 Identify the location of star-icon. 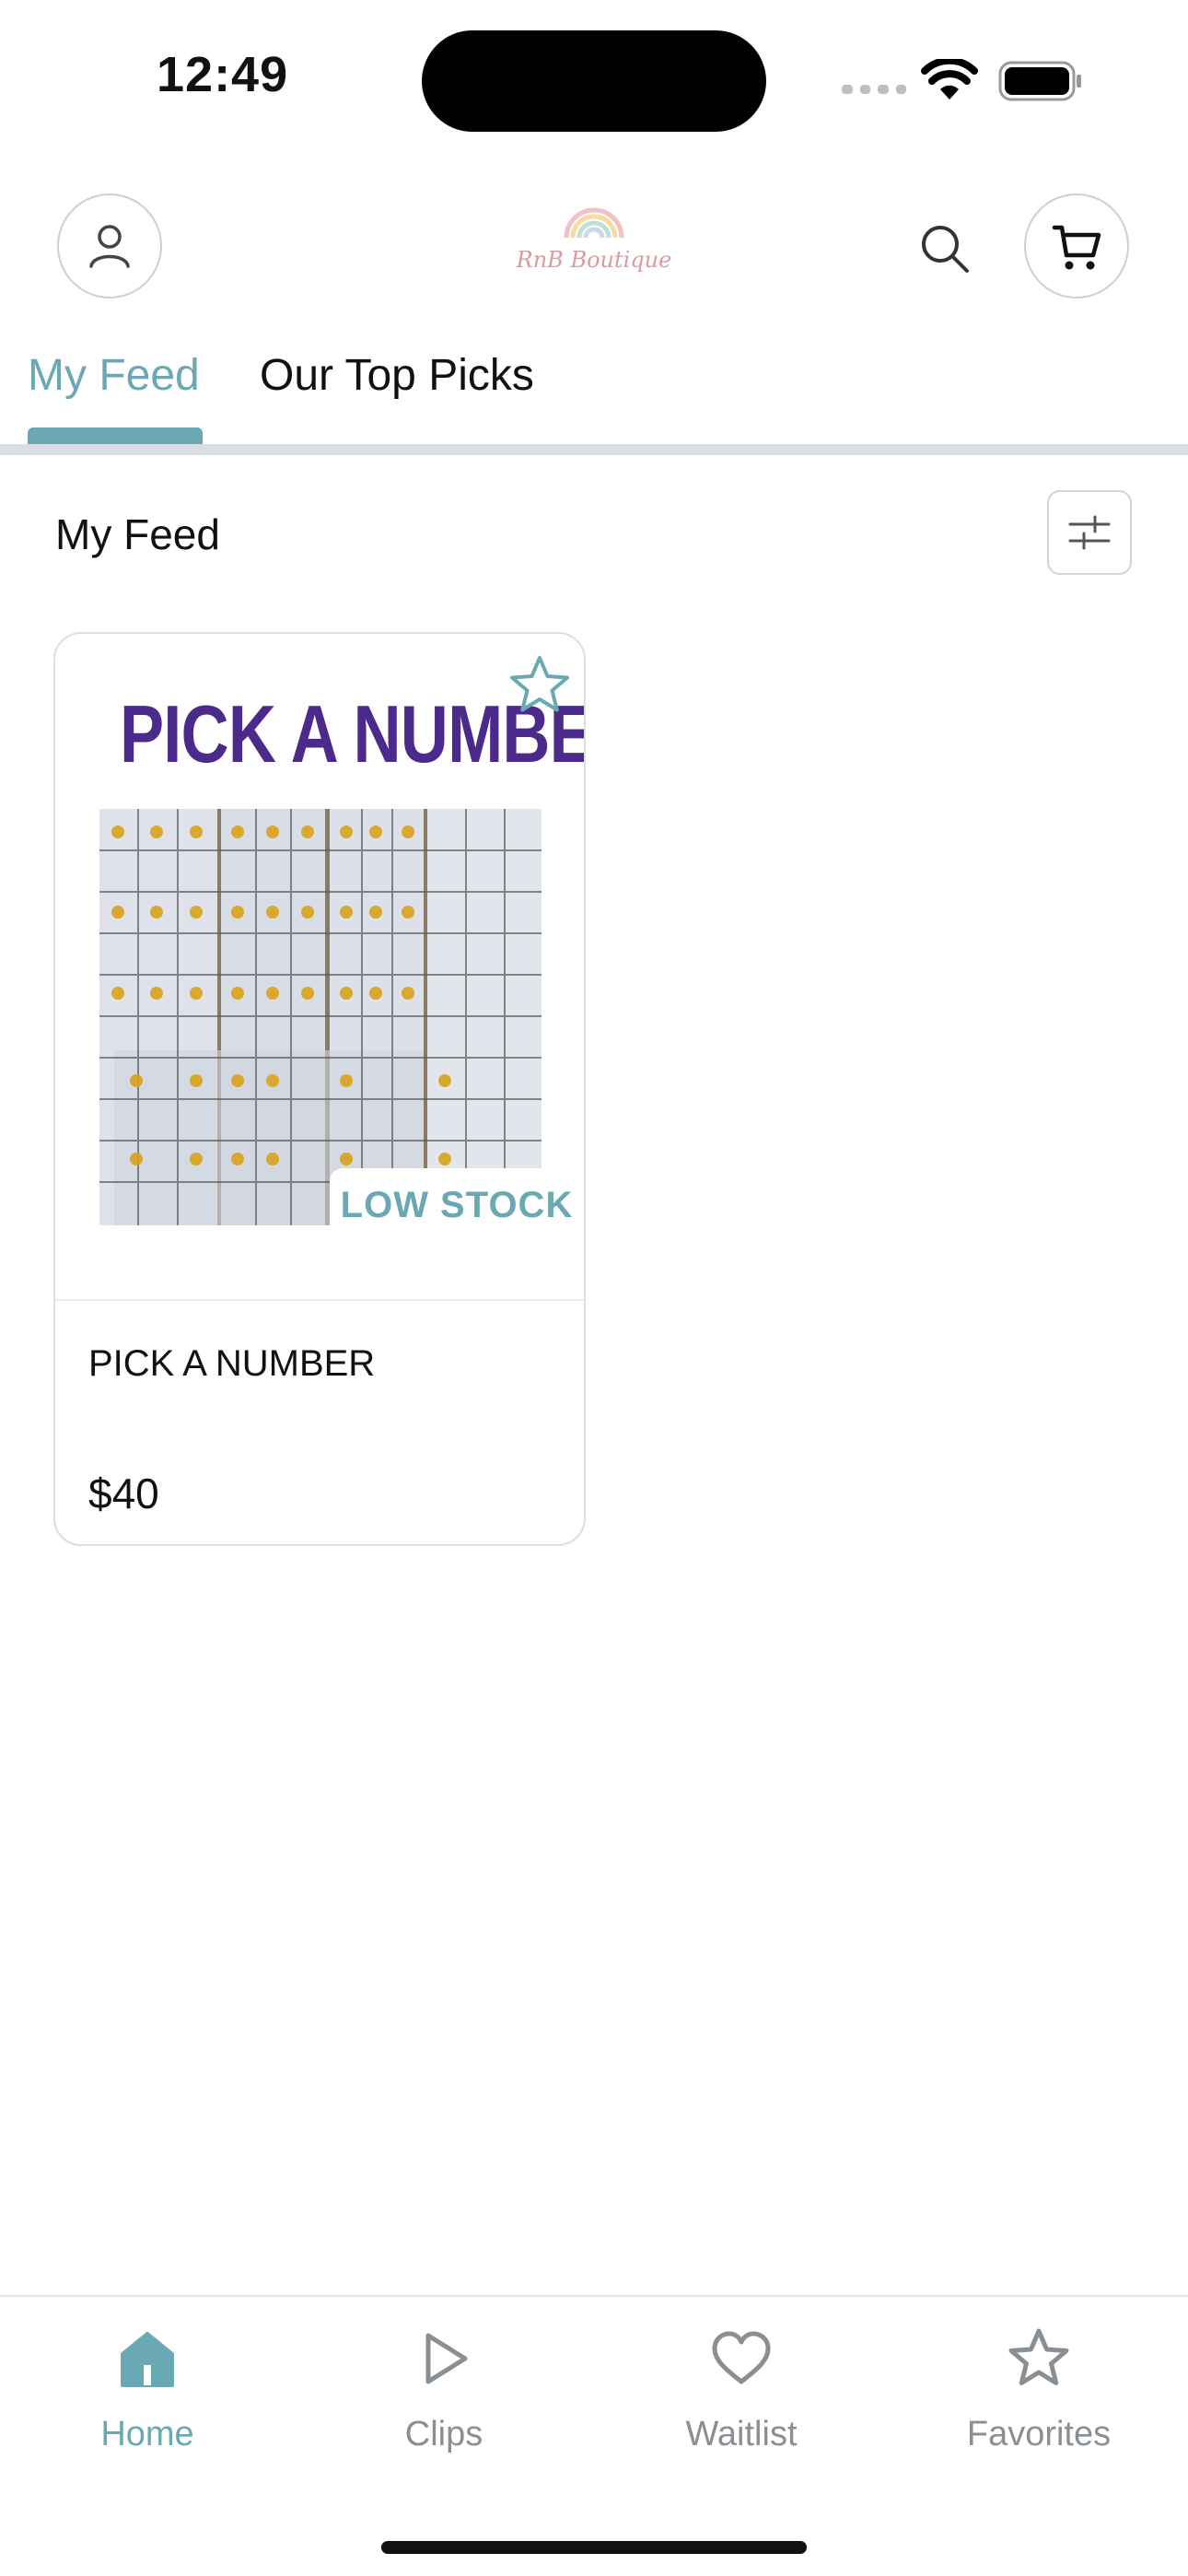
(1038, 2356).